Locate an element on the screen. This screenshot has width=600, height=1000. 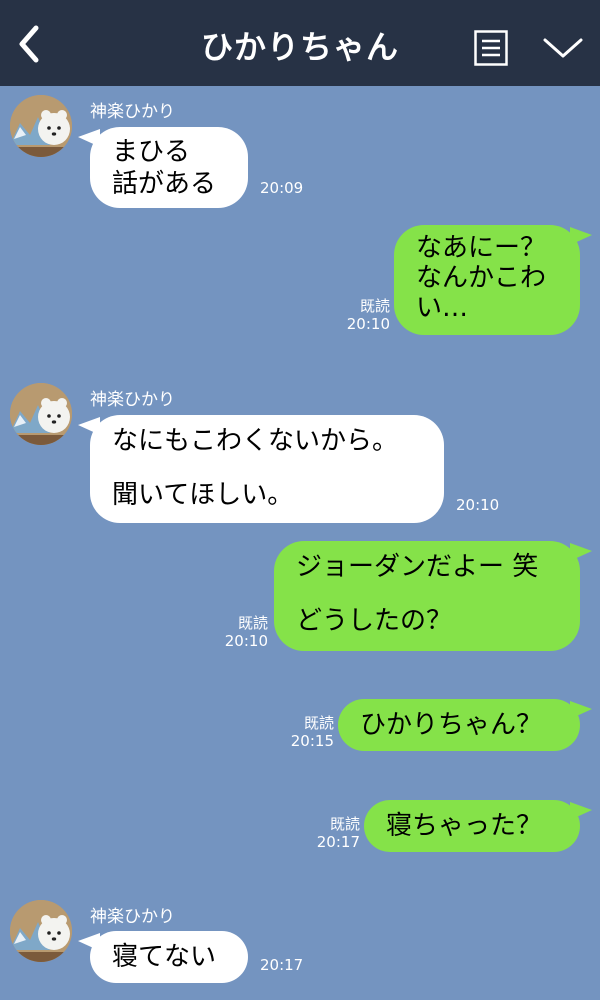
message-text: なあにー？ is located at coordinates (481, 248).